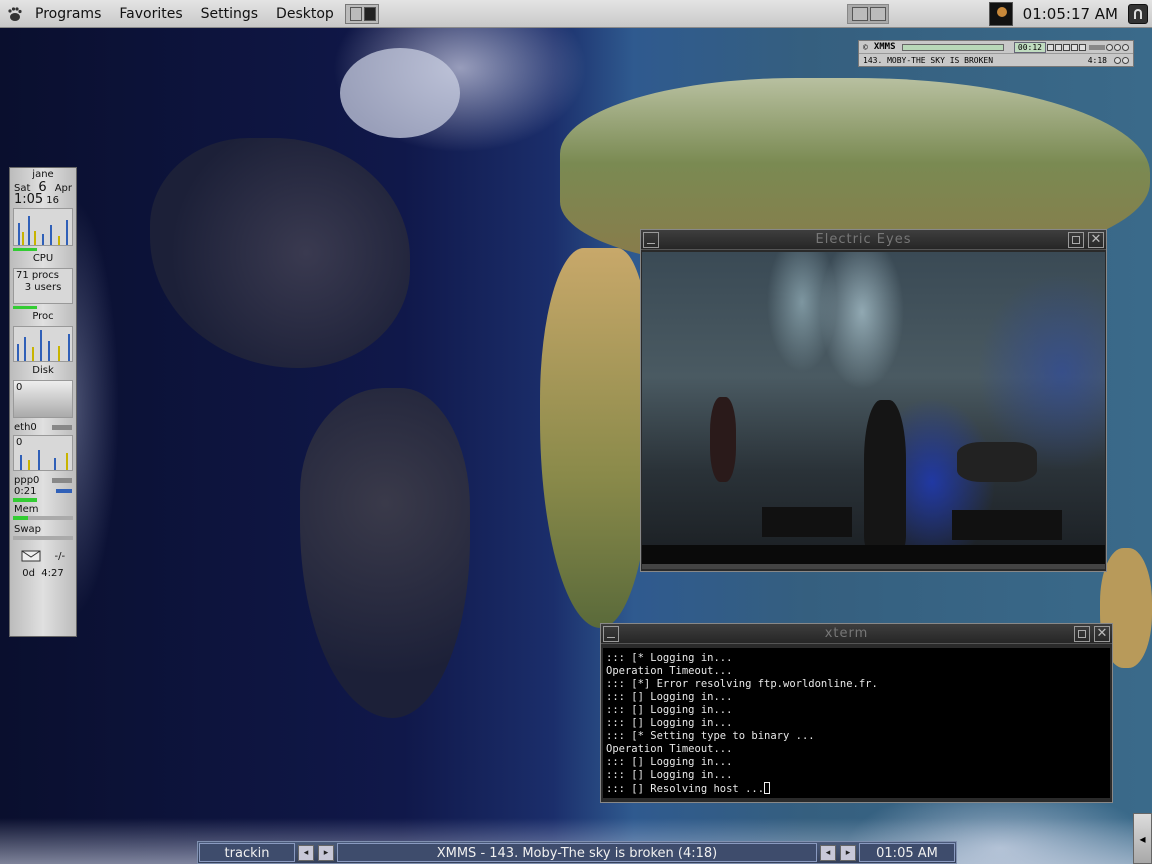  I want to click on mail-row: -/-, so click(43, 556).